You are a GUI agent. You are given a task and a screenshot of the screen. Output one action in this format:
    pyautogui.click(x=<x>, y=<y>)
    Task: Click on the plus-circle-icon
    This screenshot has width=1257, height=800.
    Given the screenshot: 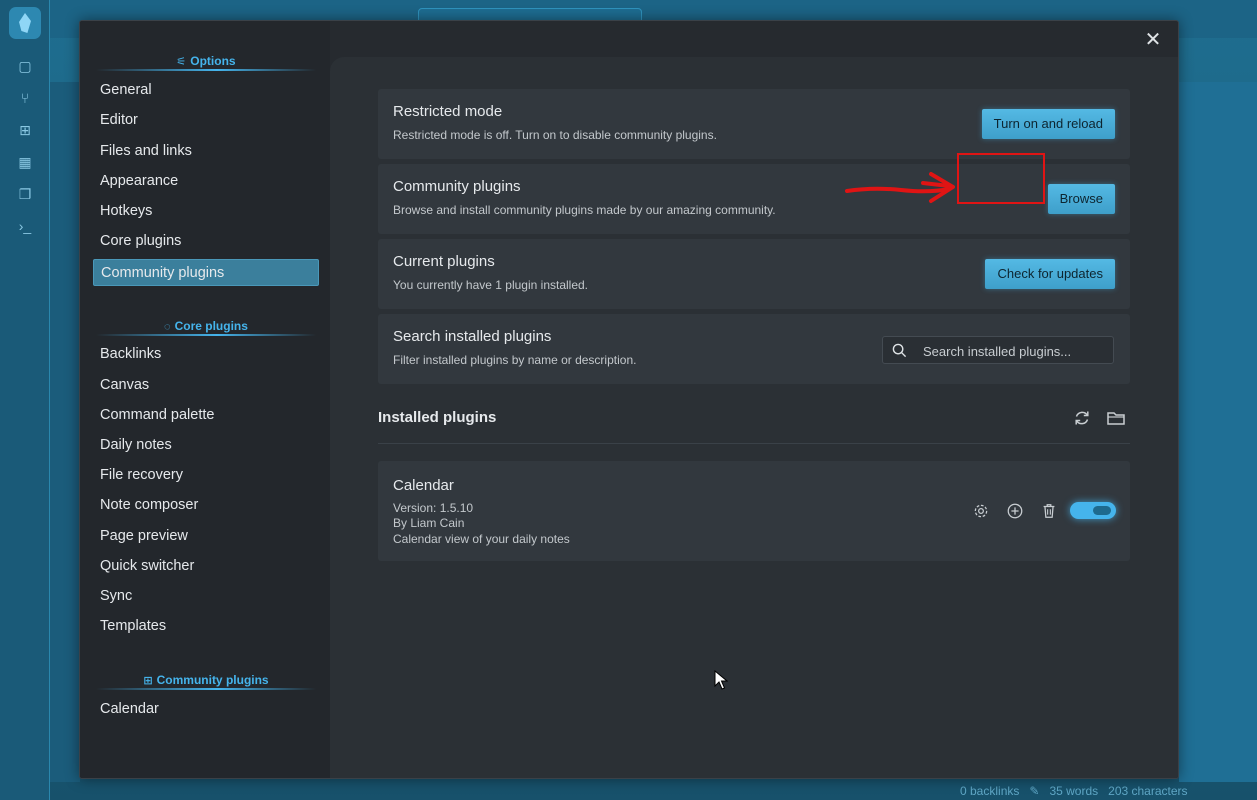 What is the action you would take?
    pyautogui.click(x=1015, y=511)
    